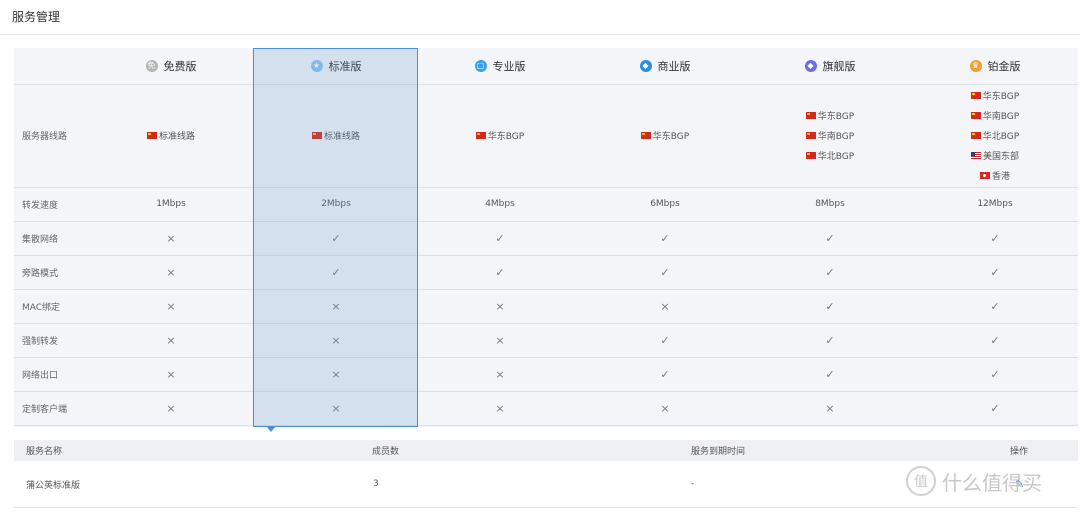 Image resolution: width=1080 pixels, height=515 pixels. What do you see at coordinates (1000, 177) in the screenshot?
I see `route-name: 香港` at bounding box center [1000, 177].